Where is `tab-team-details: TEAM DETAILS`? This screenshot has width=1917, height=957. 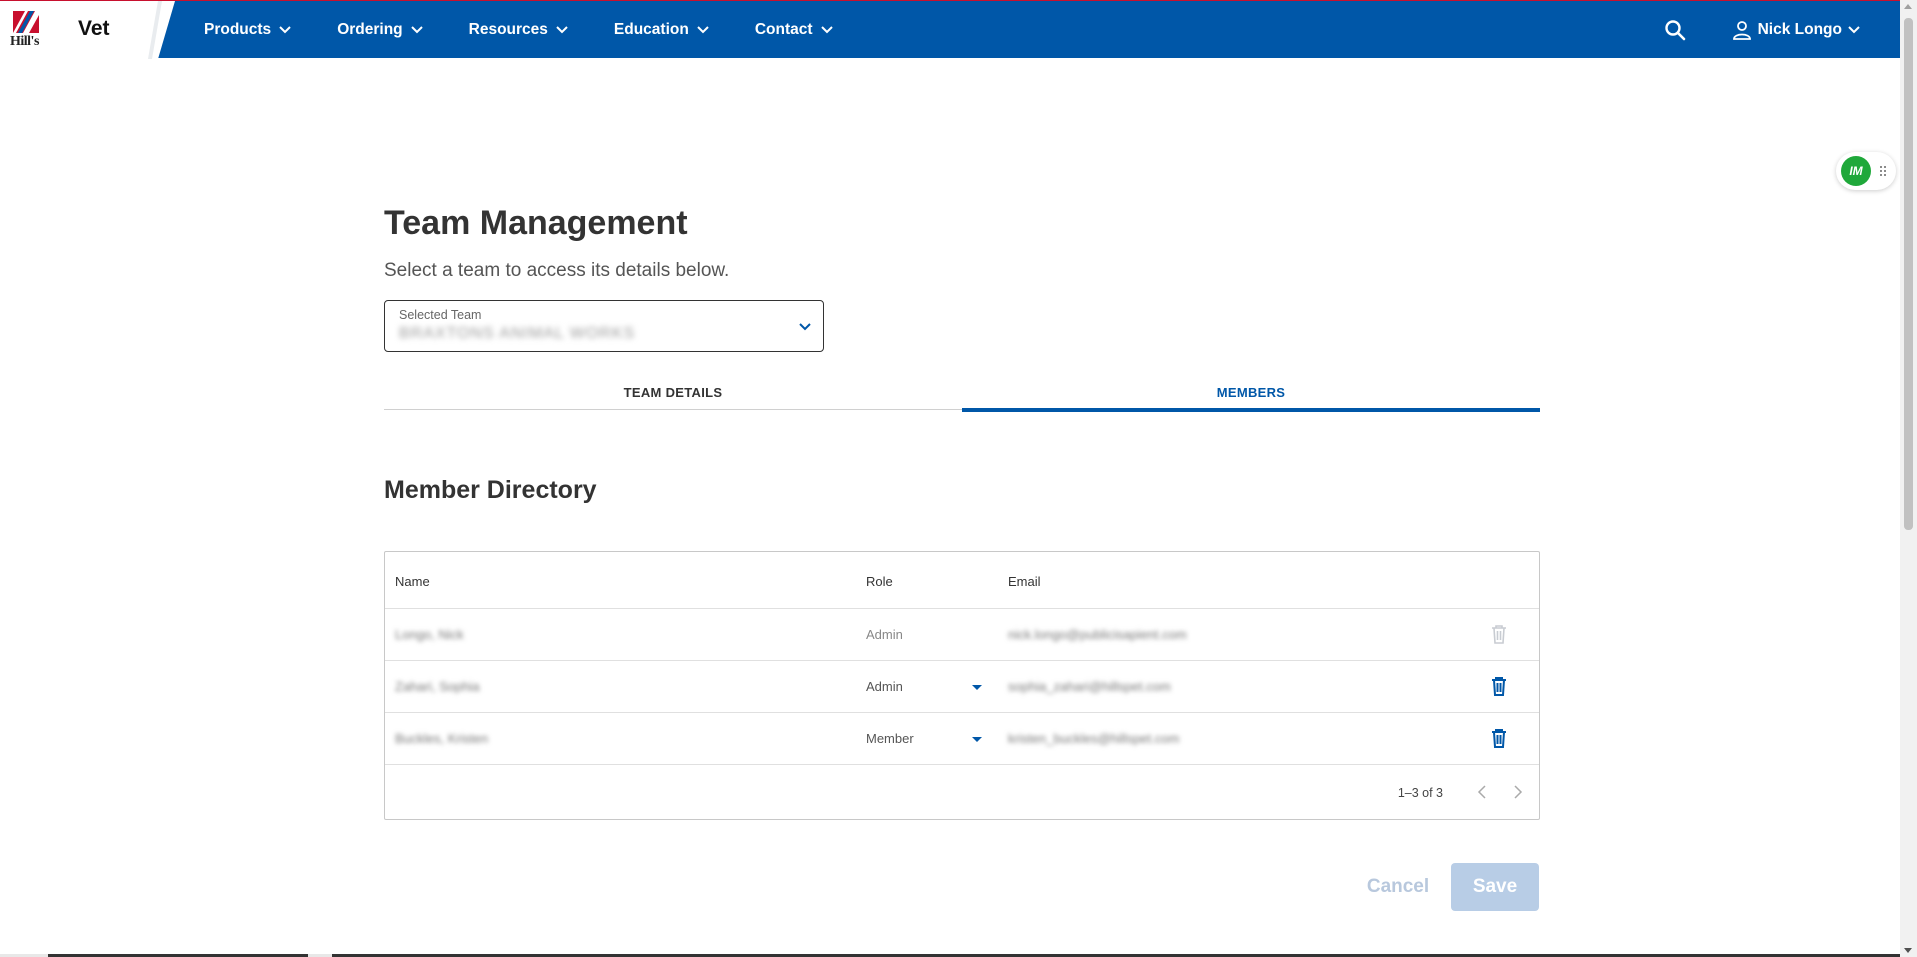 tab-team-details: TEAM DETAILS is located at coordinates (673, 392).